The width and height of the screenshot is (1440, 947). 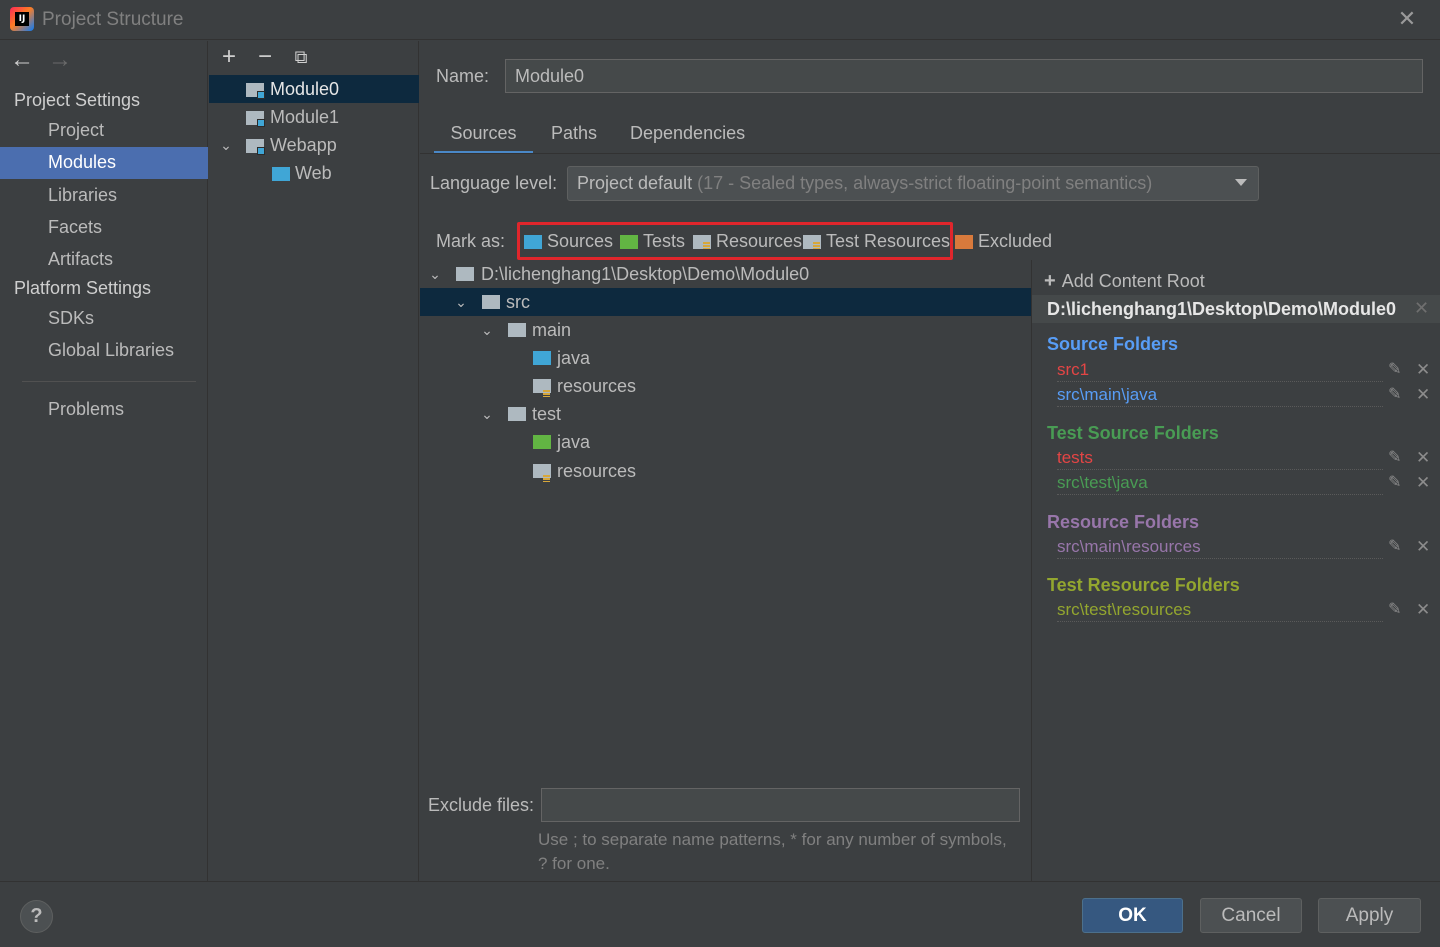 I want to click on test-folder-entry: src\test\java, so click(x=1220, y=484).